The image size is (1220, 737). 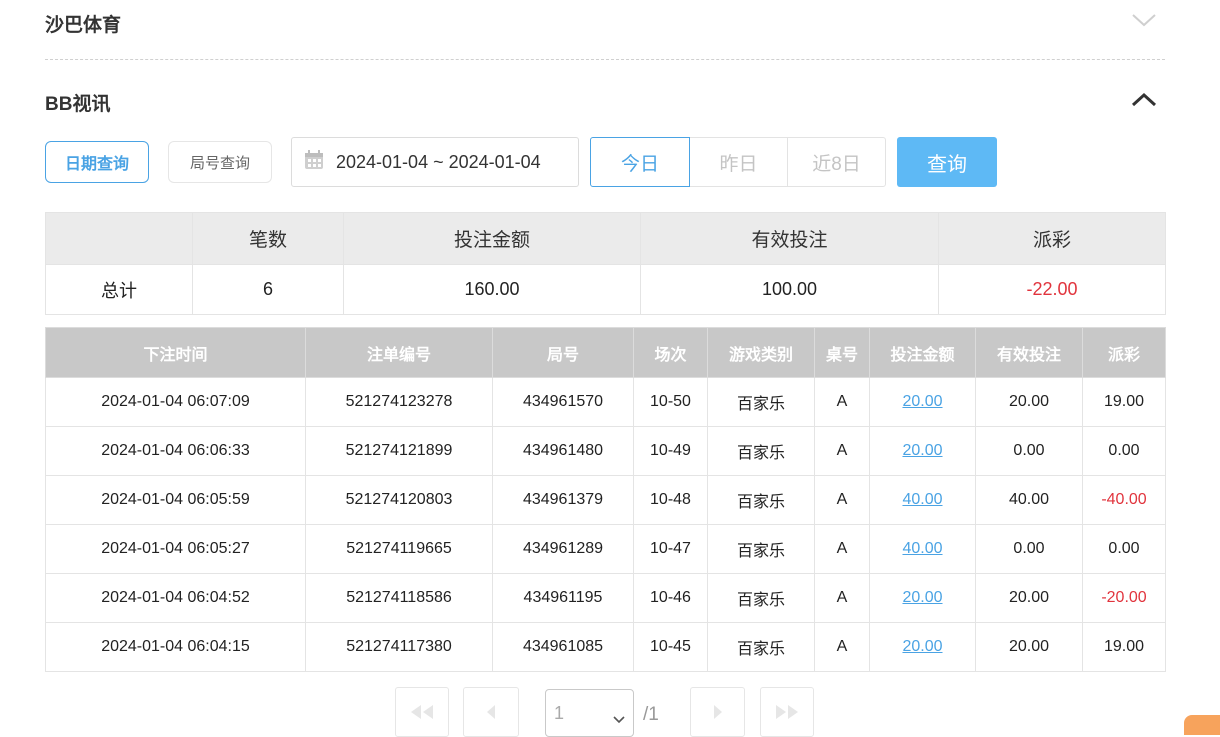 I want to click on col-header-game-type: 游戏类别, so click(x=761, y=352).